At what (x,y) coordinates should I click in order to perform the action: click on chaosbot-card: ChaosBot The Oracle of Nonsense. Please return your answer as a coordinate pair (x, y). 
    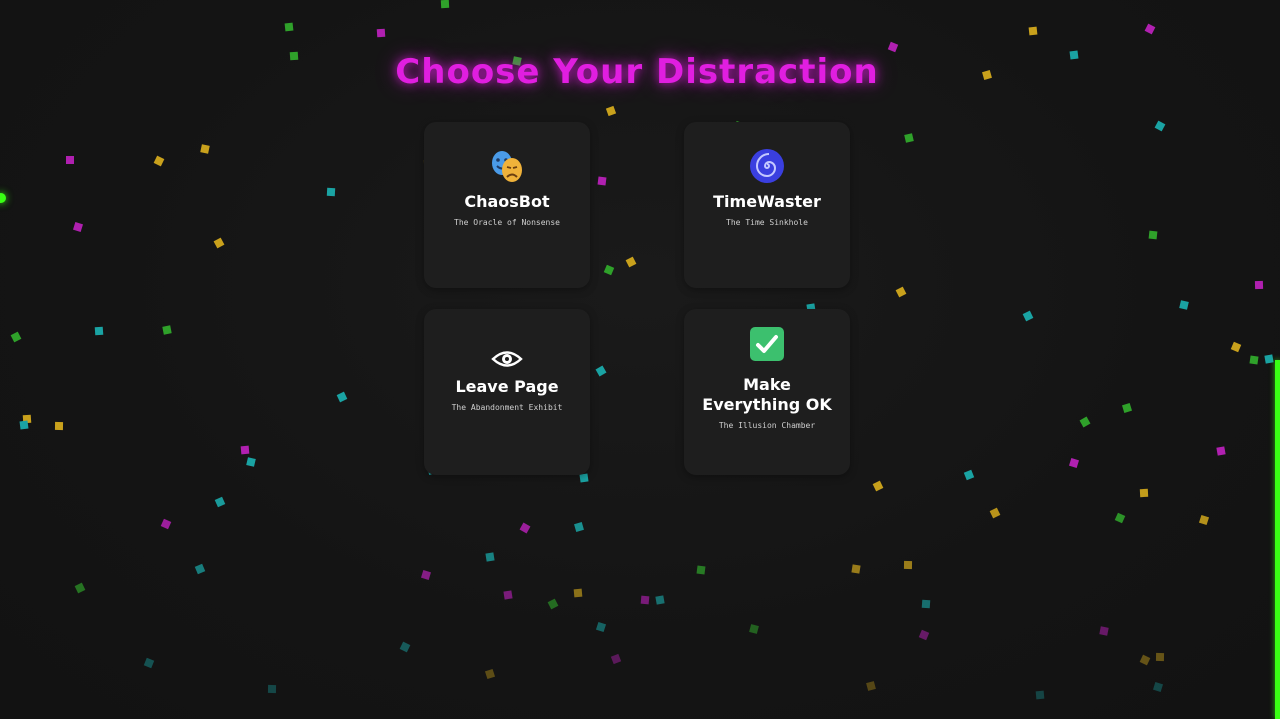
    Looking at the image, I should click on (507, 205).